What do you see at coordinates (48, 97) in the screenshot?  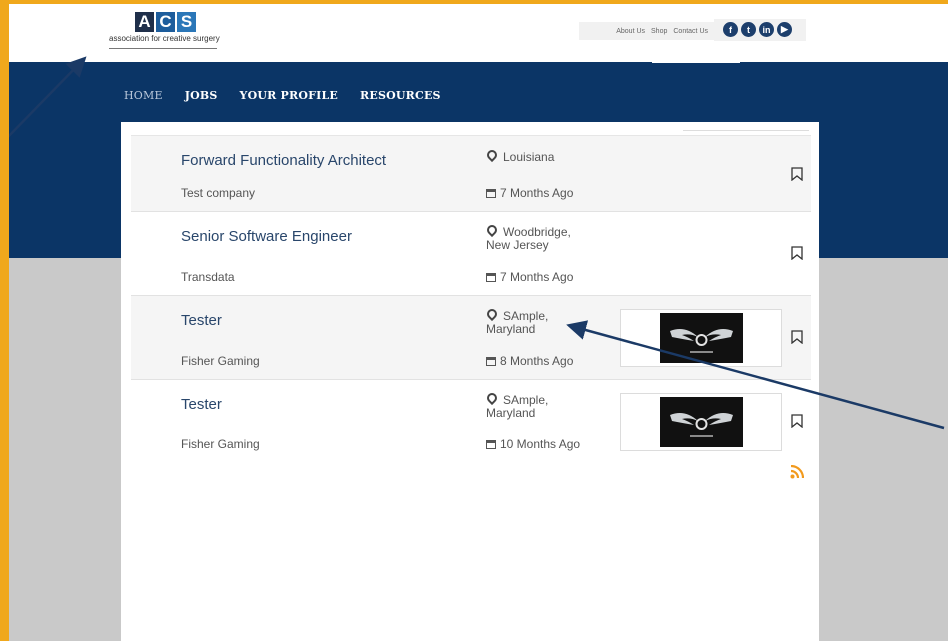 I see `arrow-to-logo` at bounding box center [48, 97].